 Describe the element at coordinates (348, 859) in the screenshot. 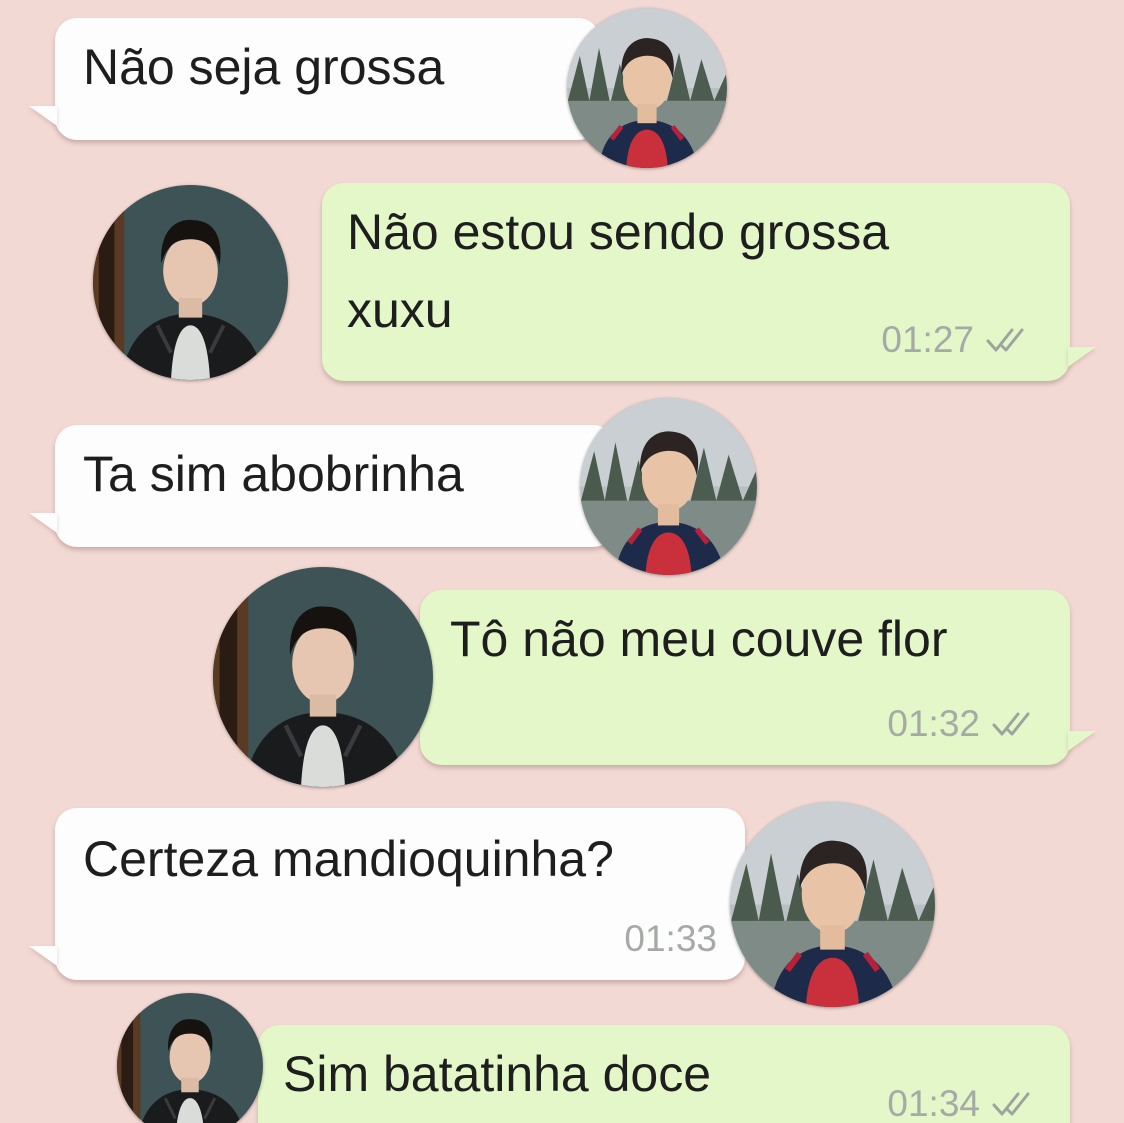

I see `message-text: Certeza mandioquinha?` at that location.